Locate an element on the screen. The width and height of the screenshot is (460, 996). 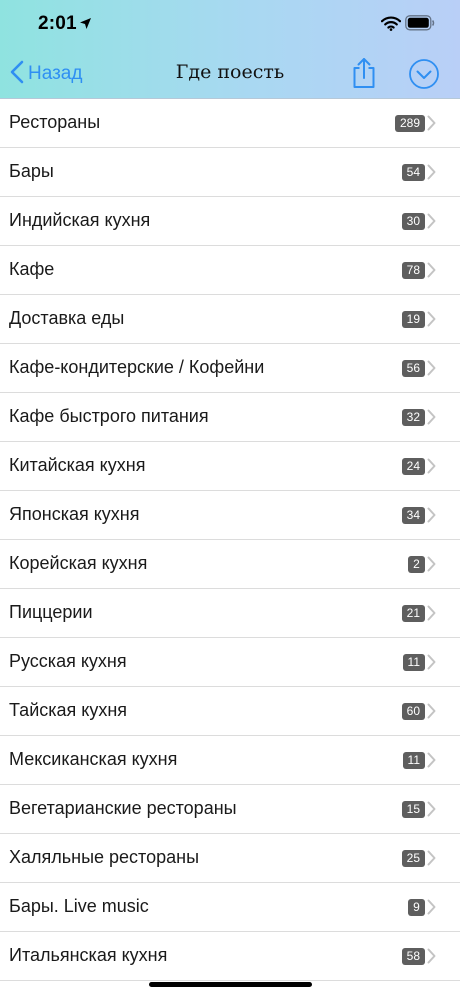
category-label: Кафе быстрого питания is located at coordinates (109, 416).